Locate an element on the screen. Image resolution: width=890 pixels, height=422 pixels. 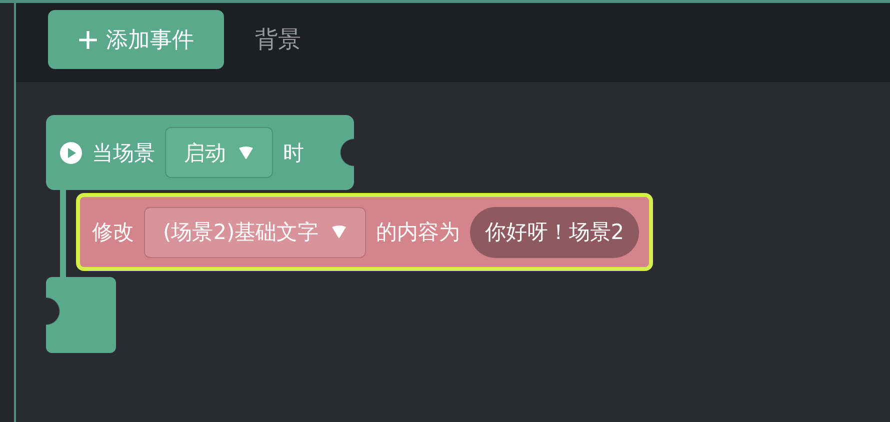
event-block: 当场景 启动 时 is located at coordinates (200, 152).